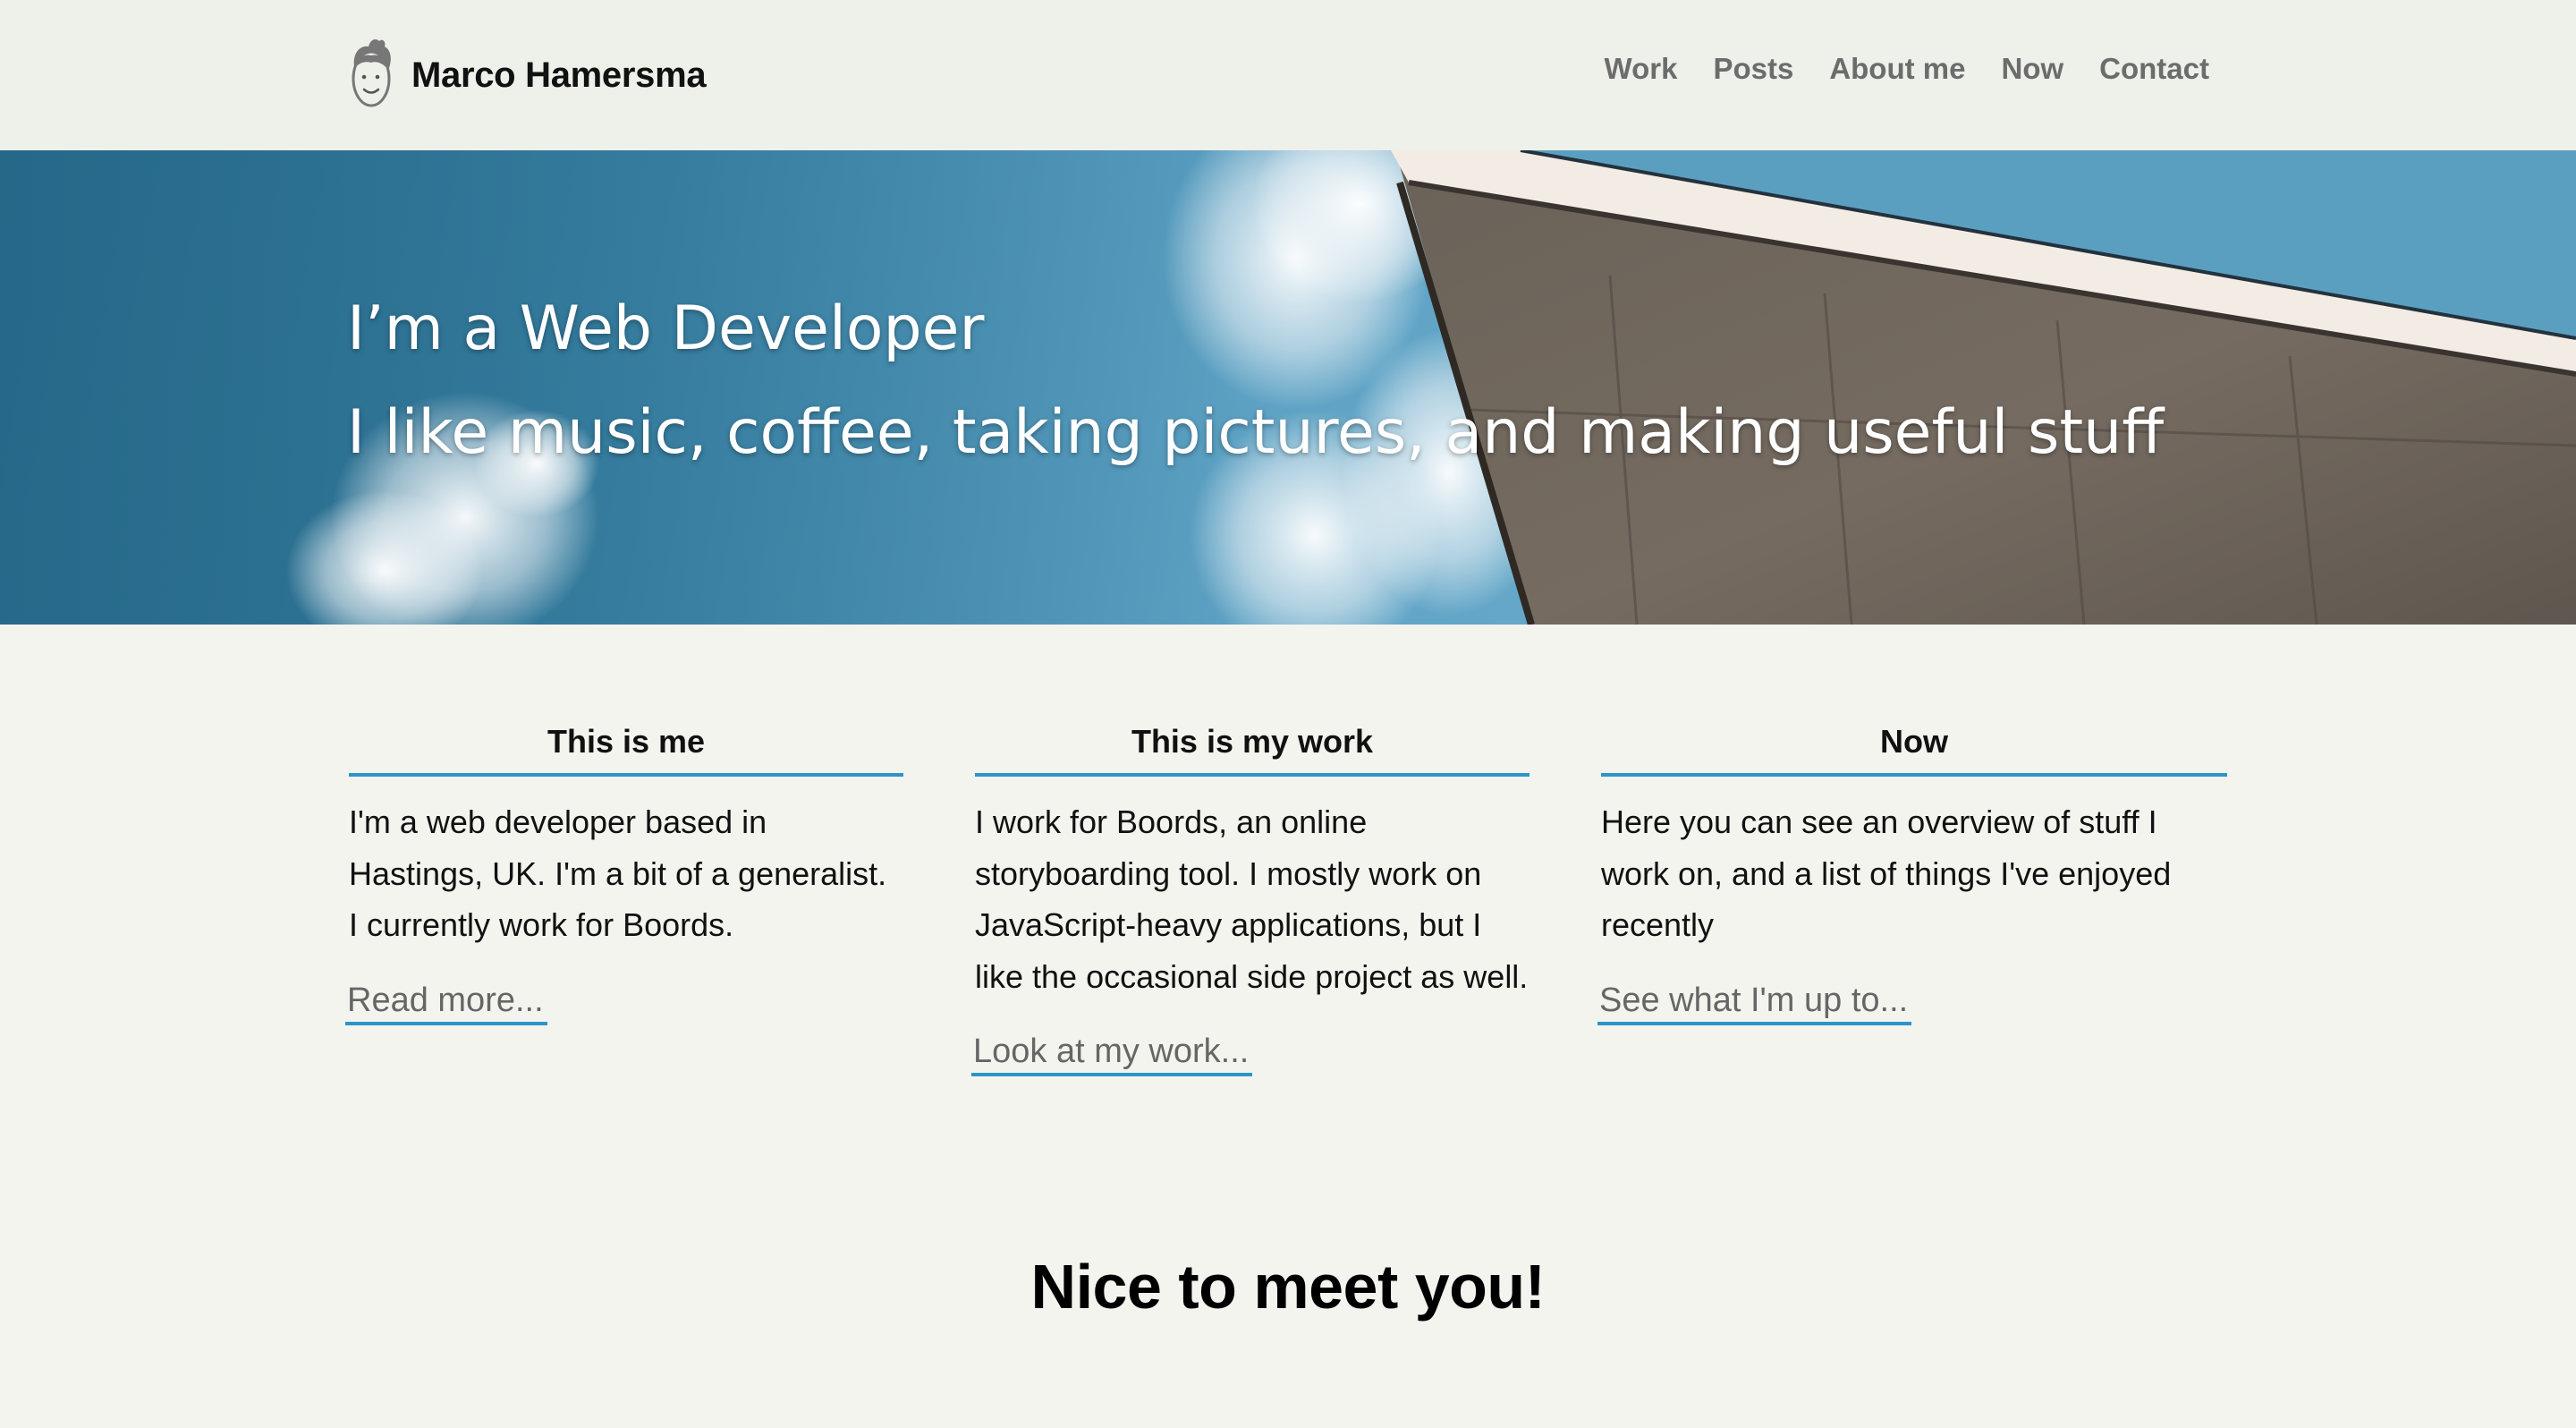  Describe the element at coordinates (371, 73) in the screenshot. I see `avatar-icon` at that location.